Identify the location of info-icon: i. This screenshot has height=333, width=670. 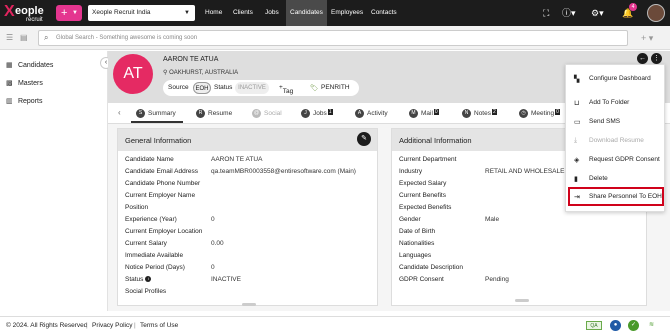
(148, 279).